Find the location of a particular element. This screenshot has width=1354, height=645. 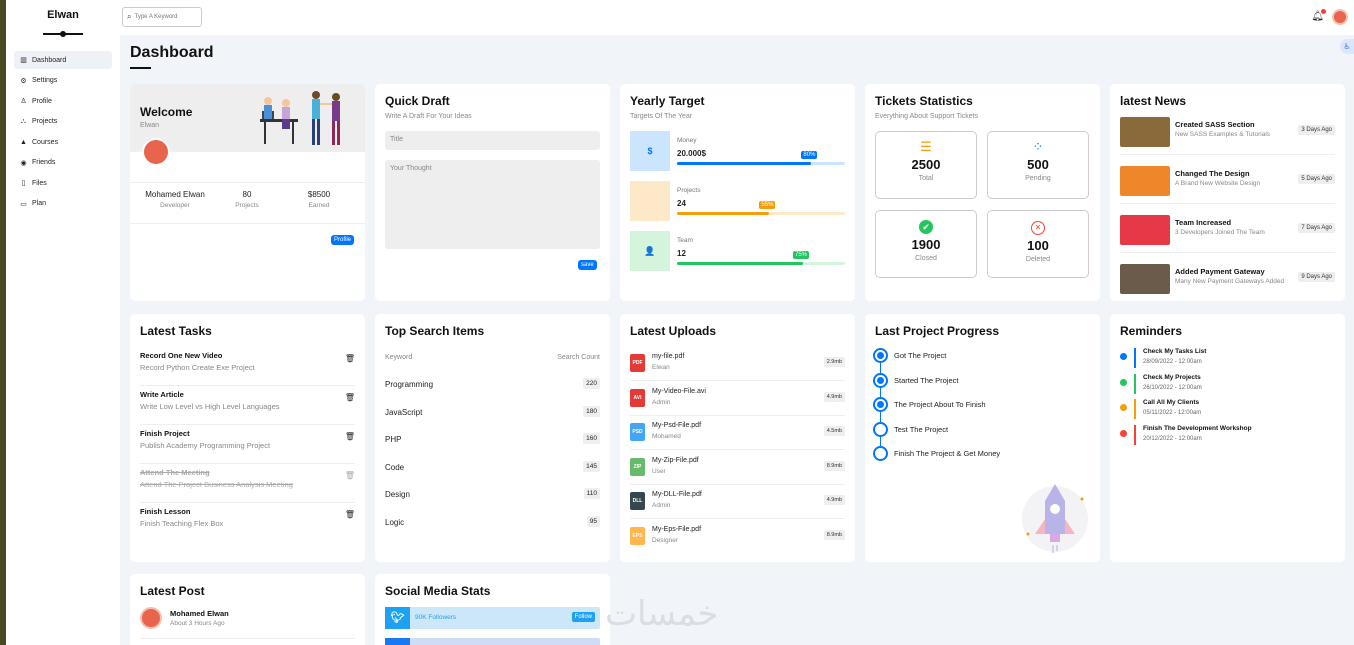

sidebar-item-courses: ▲ Courses is located at coordinates (63, 142).